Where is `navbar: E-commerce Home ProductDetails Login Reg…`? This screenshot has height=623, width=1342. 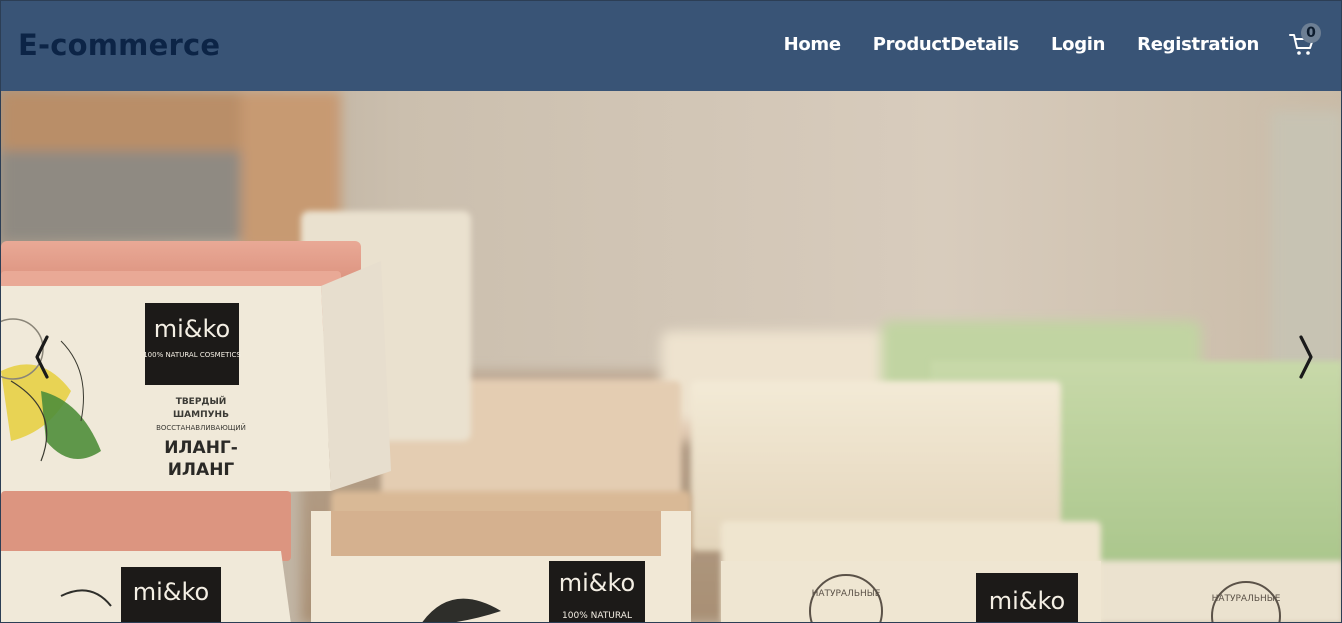 navbar: E-commerce Home ProductDetails Login Reg… is located at coordinates (671, 46).